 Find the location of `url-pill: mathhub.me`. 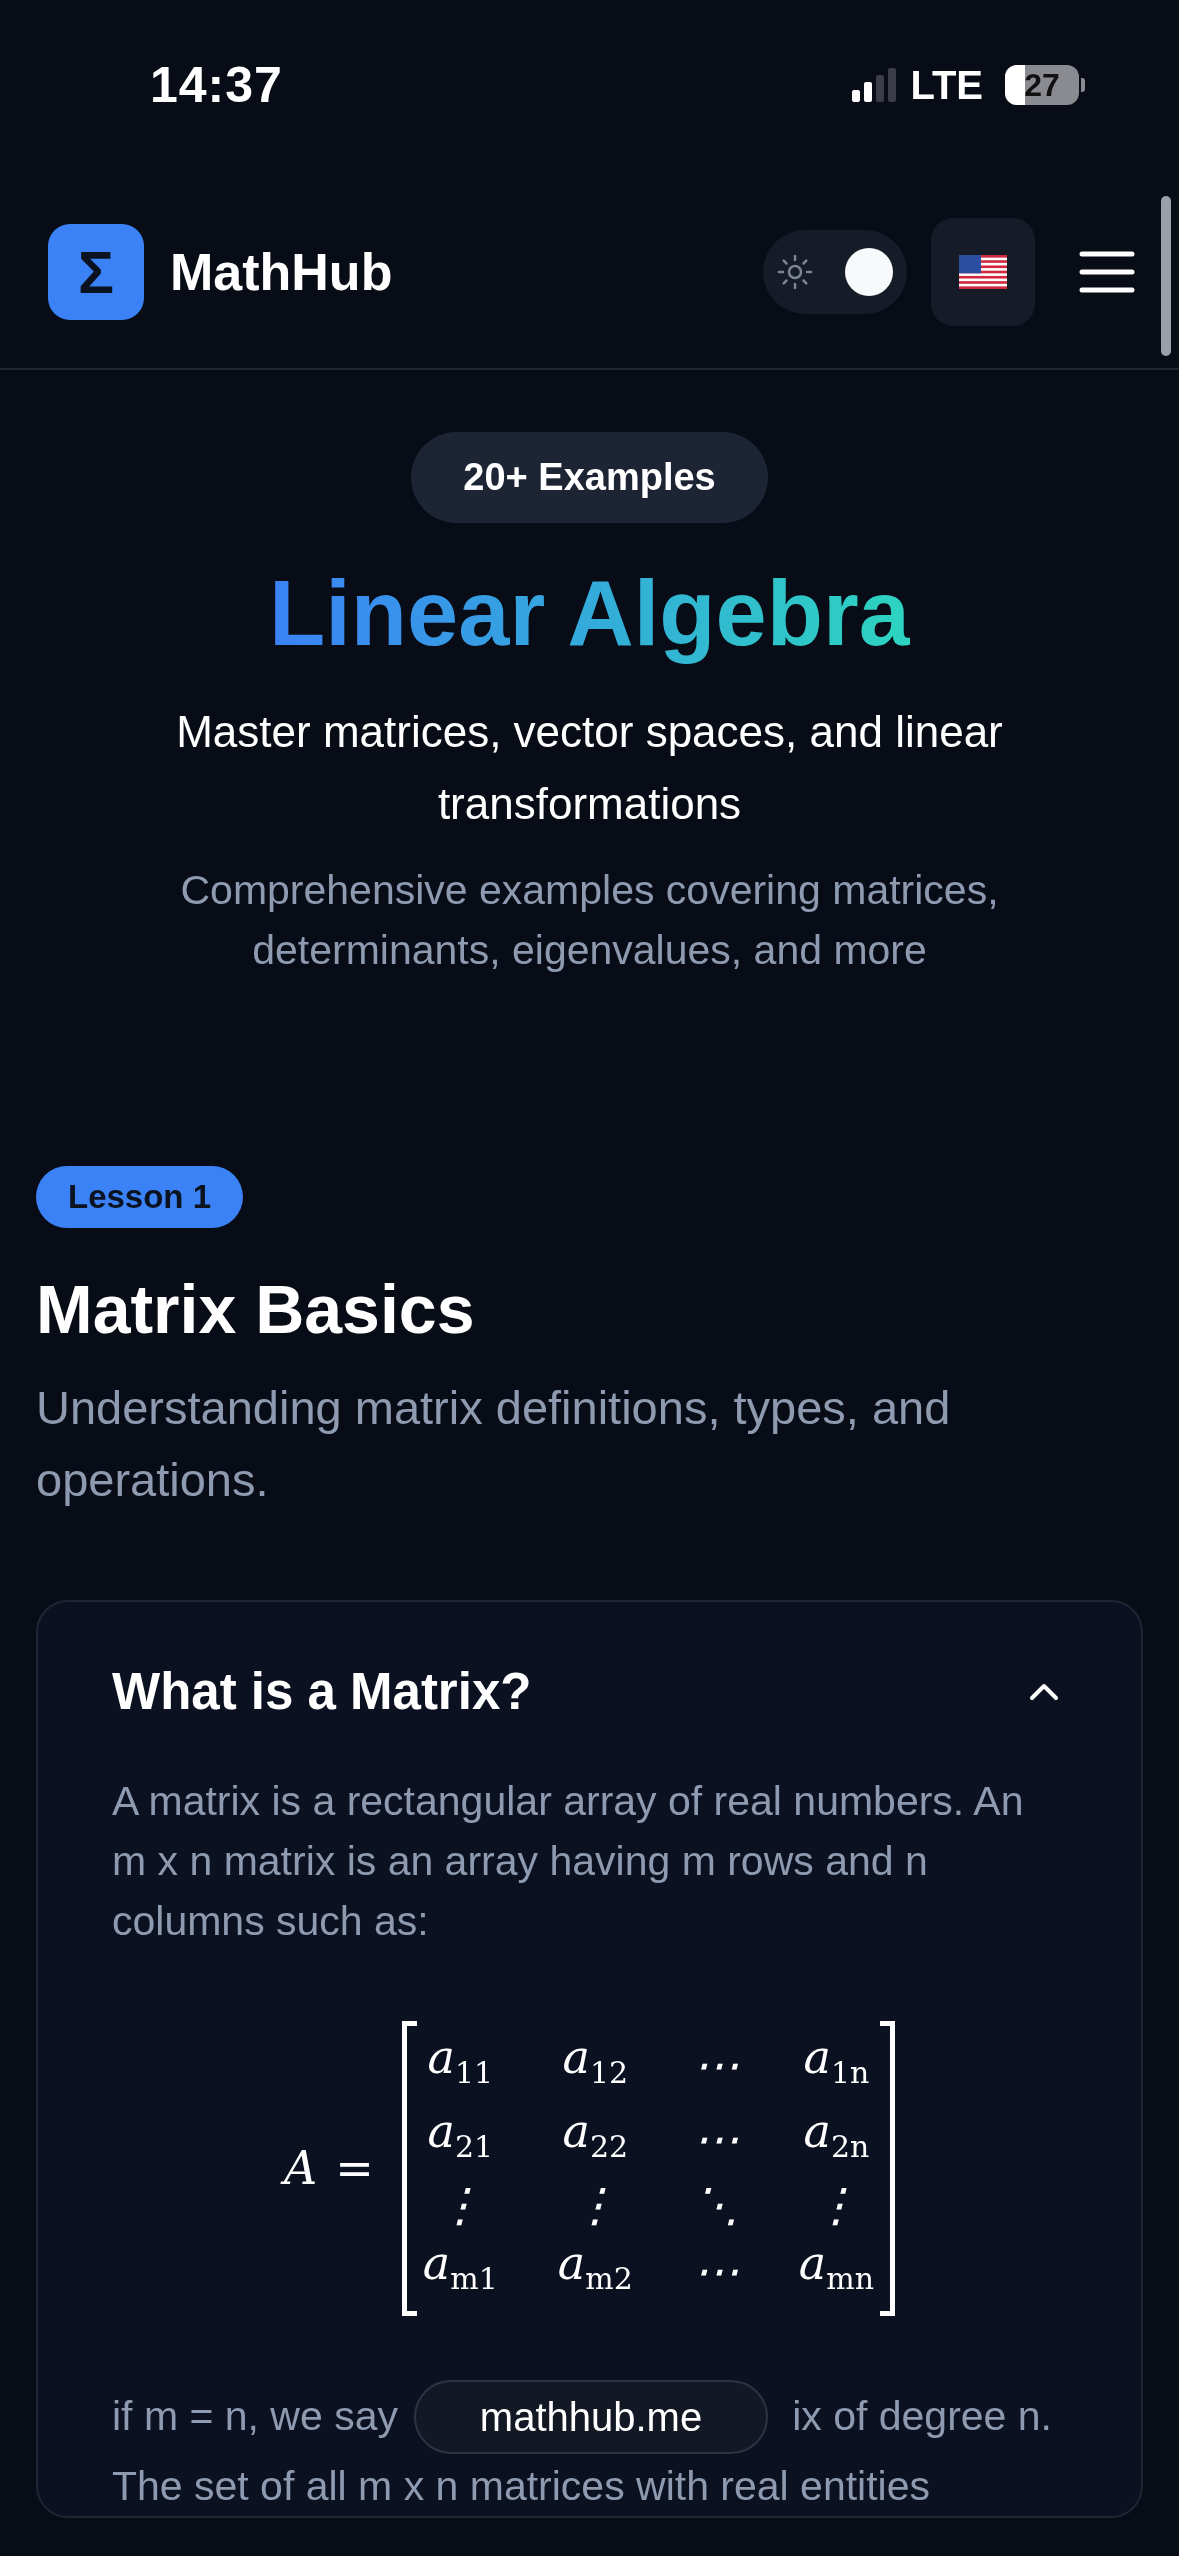

url-pill: mathhub.me is located at coordinates (591, 2416).